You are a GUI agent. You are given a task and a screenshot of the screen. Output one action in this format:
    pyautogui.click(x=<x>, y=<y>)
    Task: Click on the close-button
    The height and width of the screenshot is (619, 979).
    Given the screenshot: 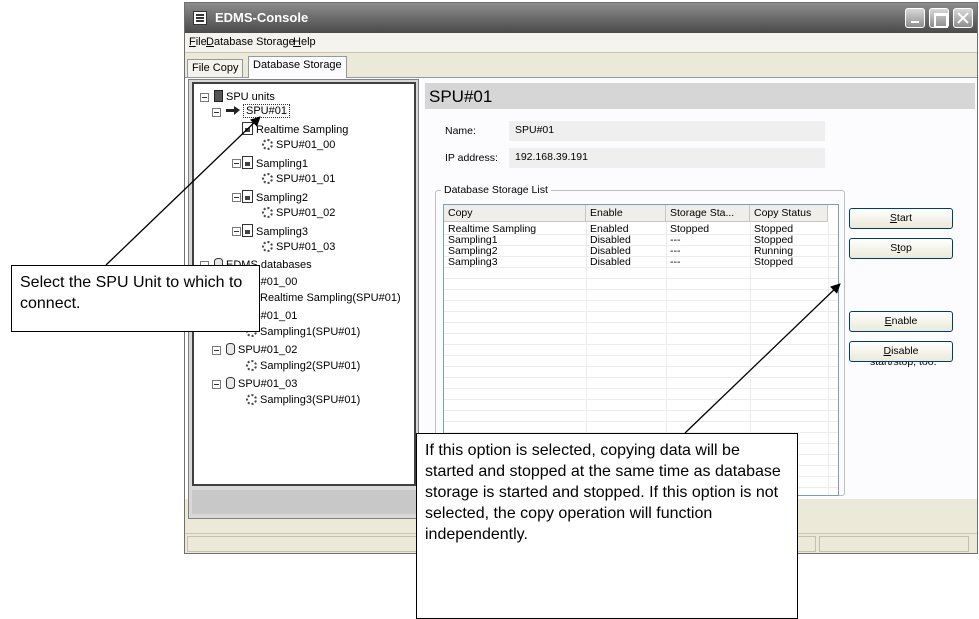 What is the action you would take?
    pyautogui.click(x=963, y=18)
    